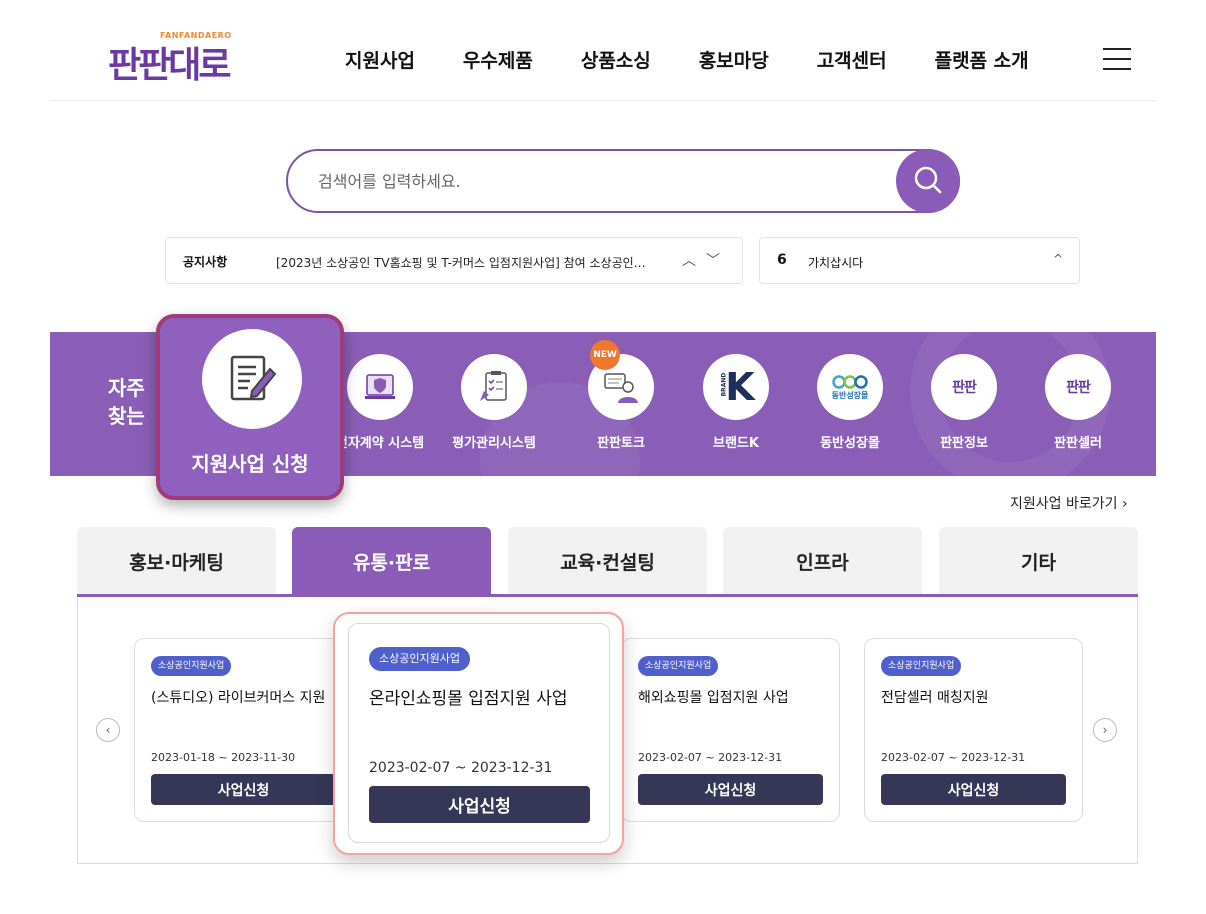 This screenshot has height=914, width=1206. What do you see at coordinates (1078, 402) in the screenshot?
I see `service-panpan-seller: 판판 판판셀러` at bounding box center [1078, 402].